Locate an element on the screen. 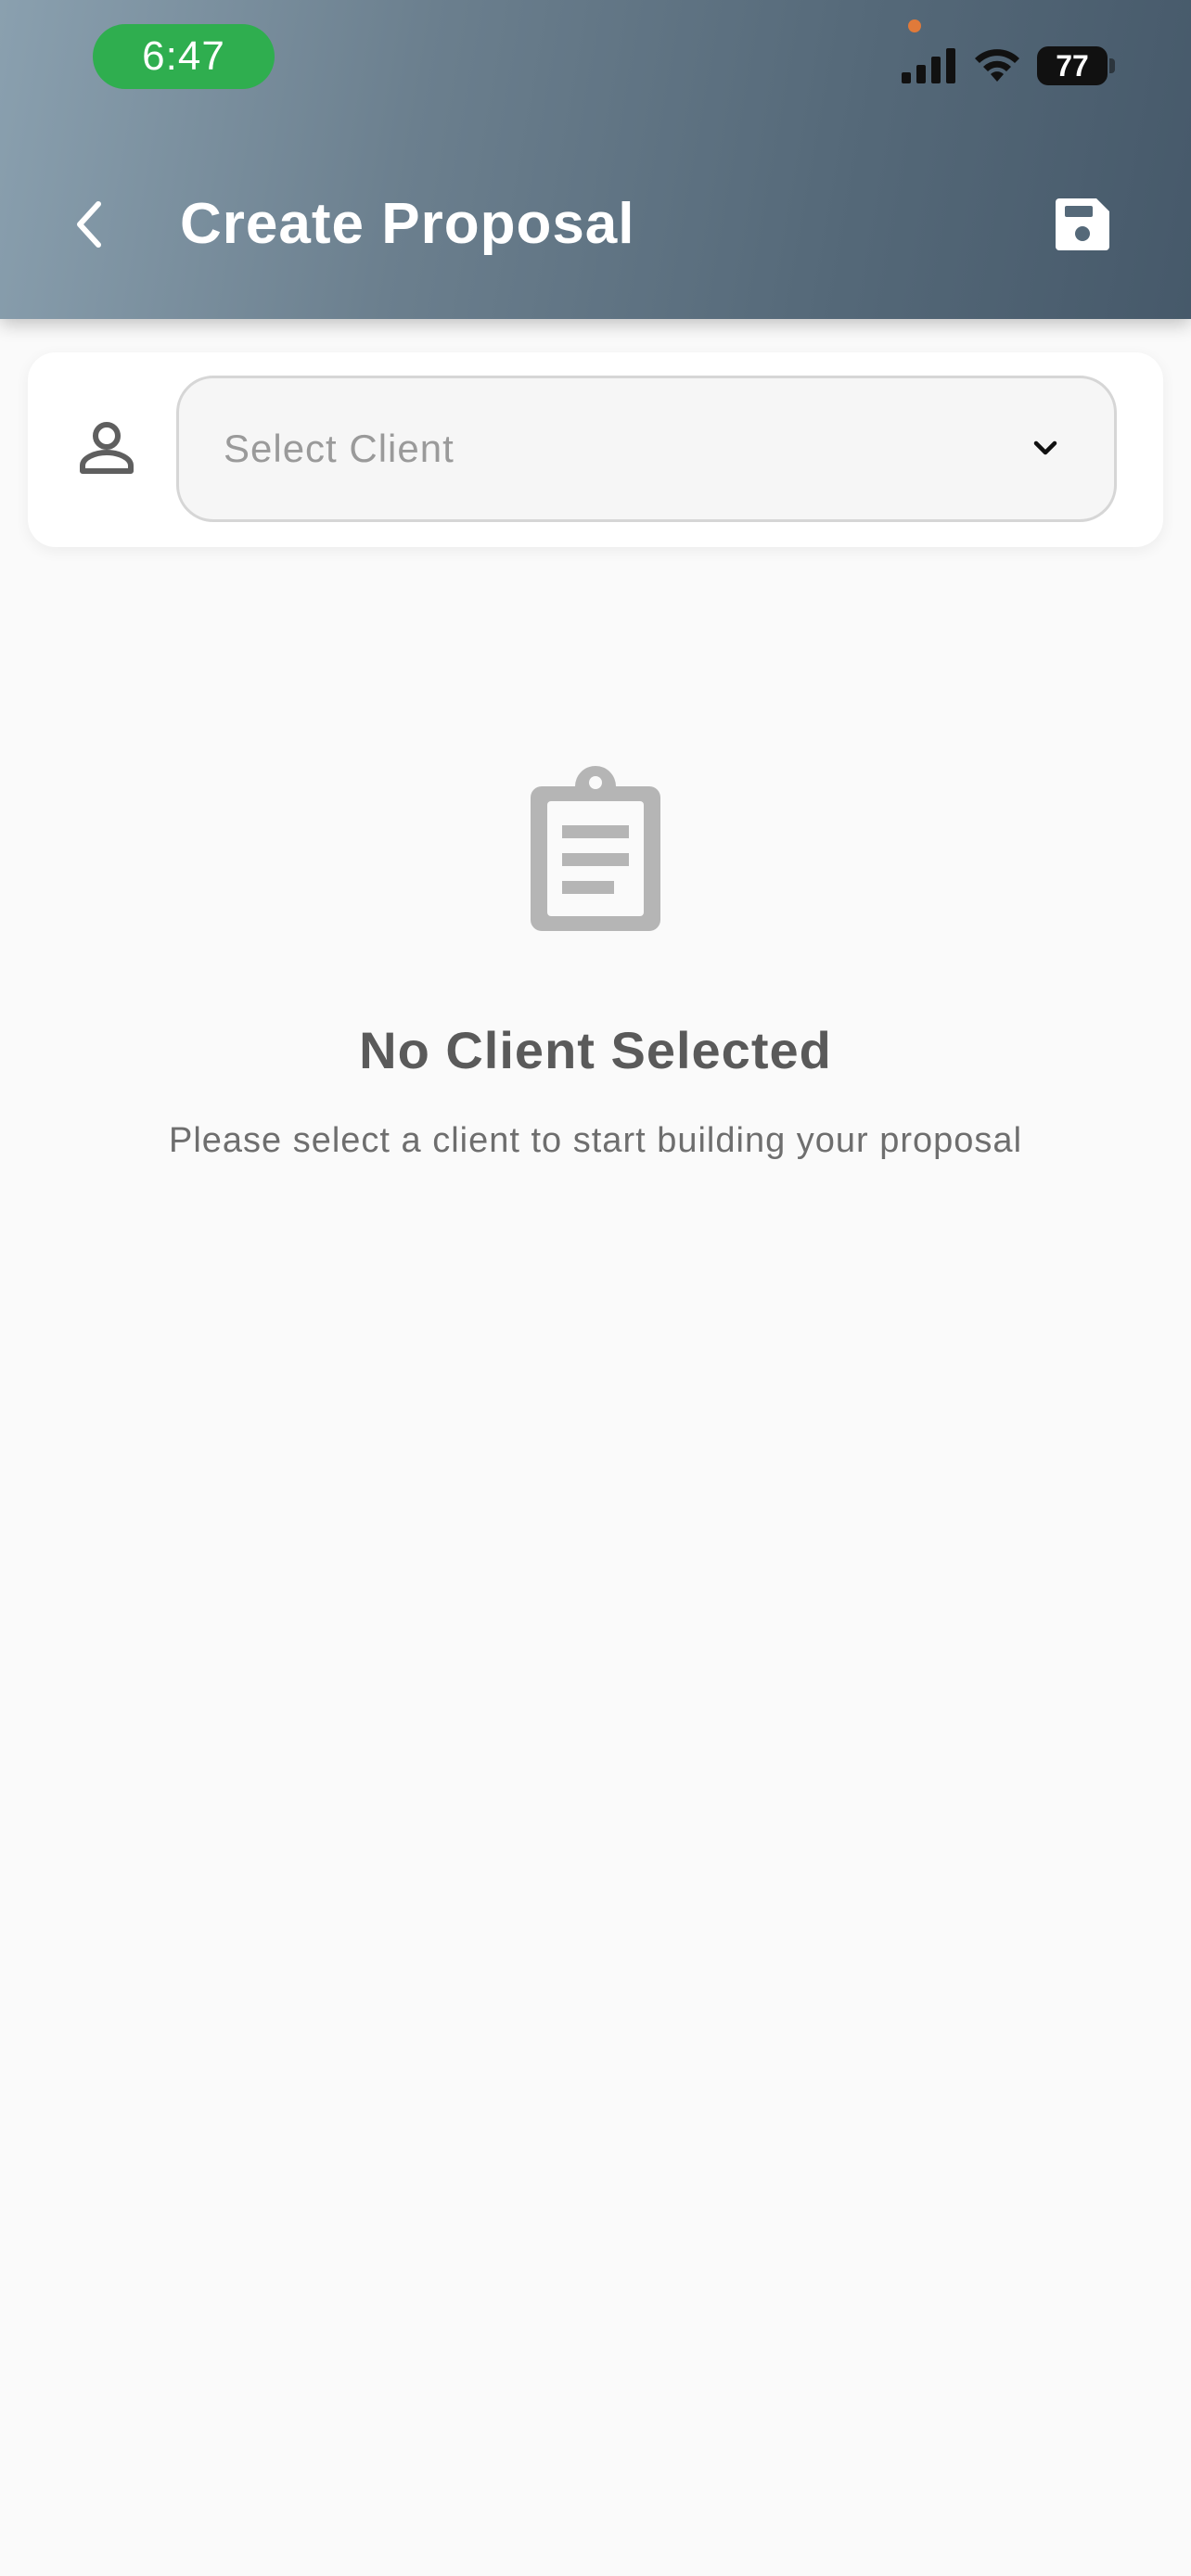  chevron-down-icon is located at coordinates (1045, 447).